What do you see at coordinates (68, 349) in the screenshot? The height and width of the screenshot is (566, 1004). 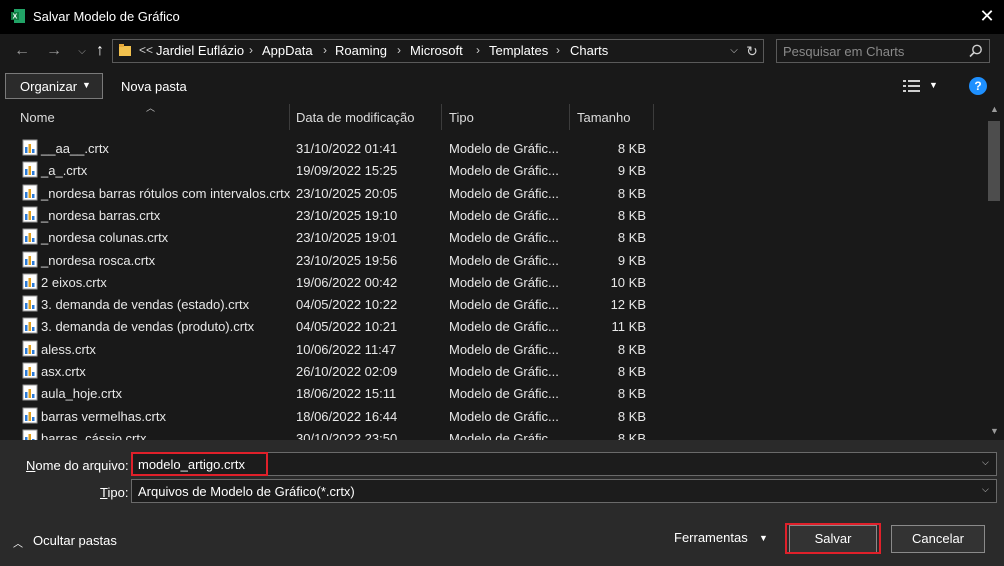 I see `file-name: aless.crtx` at bounding box center [68, 349].